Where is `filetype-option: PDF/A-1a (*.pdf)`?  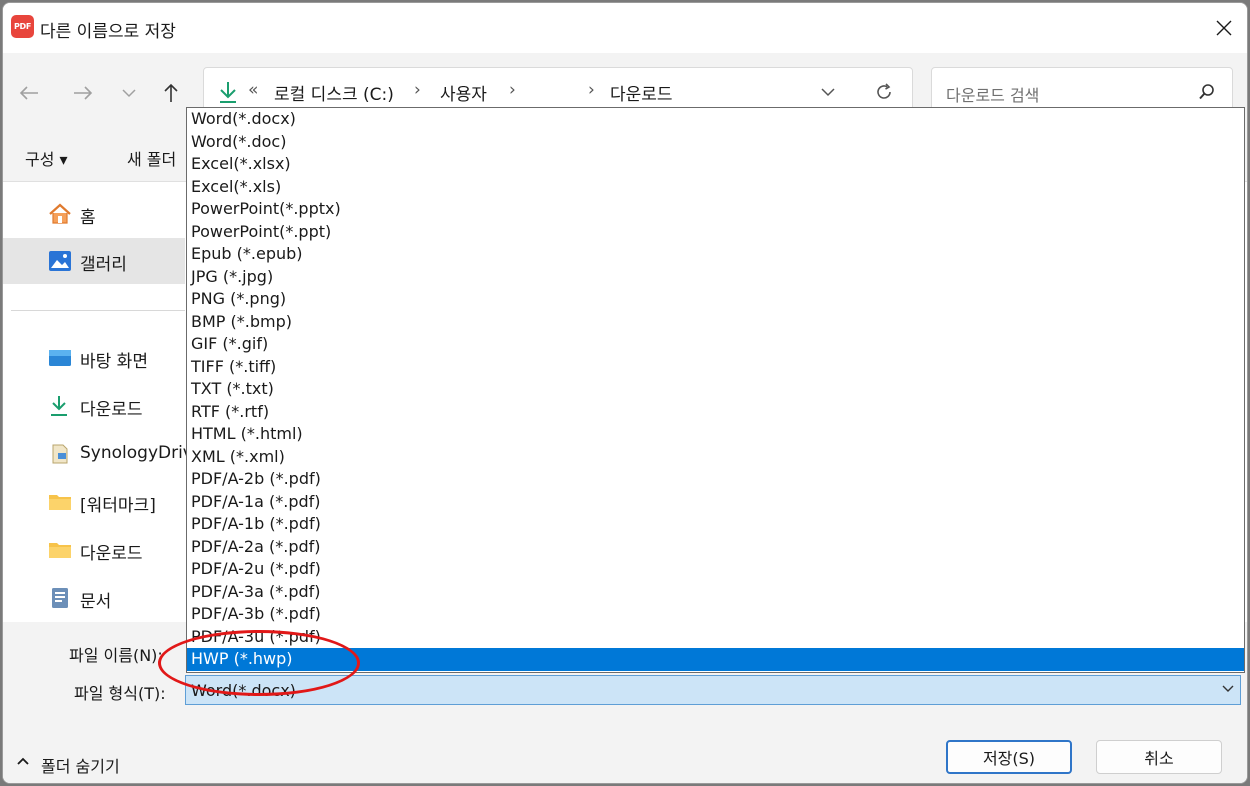 filetype-option: PDF/A-1a (*.pdf) is located at coordinates (715, 502).